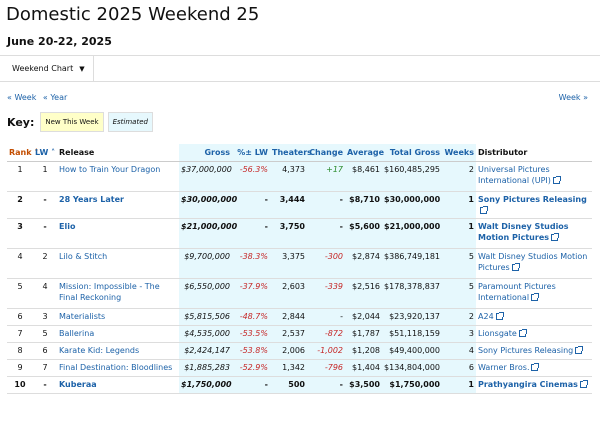 The image size is (600, 430). I want to click on next-week-link: Week », so click(573, 97).